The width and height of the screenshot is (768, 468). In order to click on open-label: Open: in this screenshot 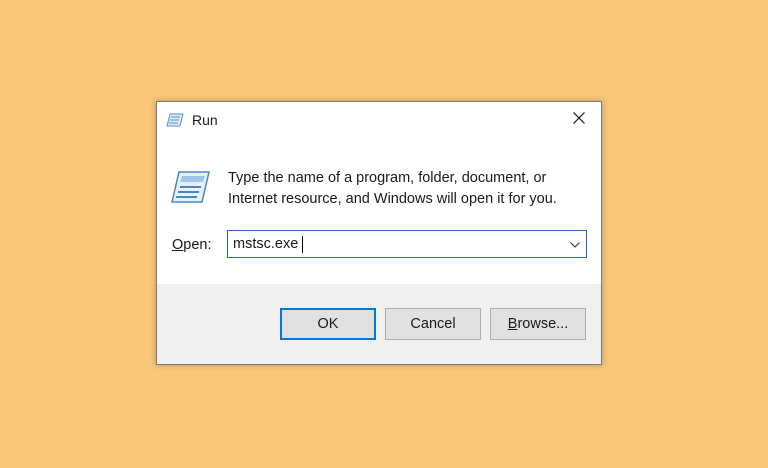, I will do `click(192, 245)`.